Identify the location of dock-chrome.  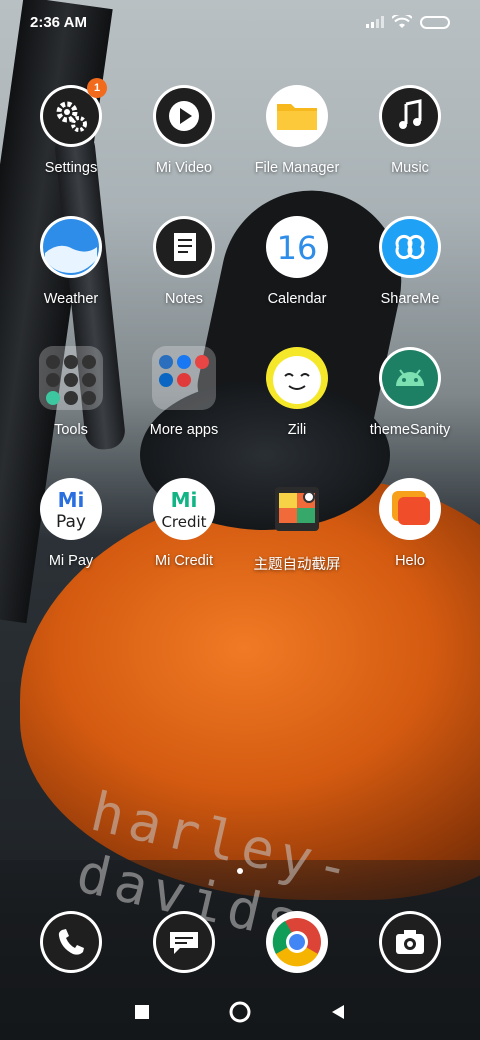
(297, 945).